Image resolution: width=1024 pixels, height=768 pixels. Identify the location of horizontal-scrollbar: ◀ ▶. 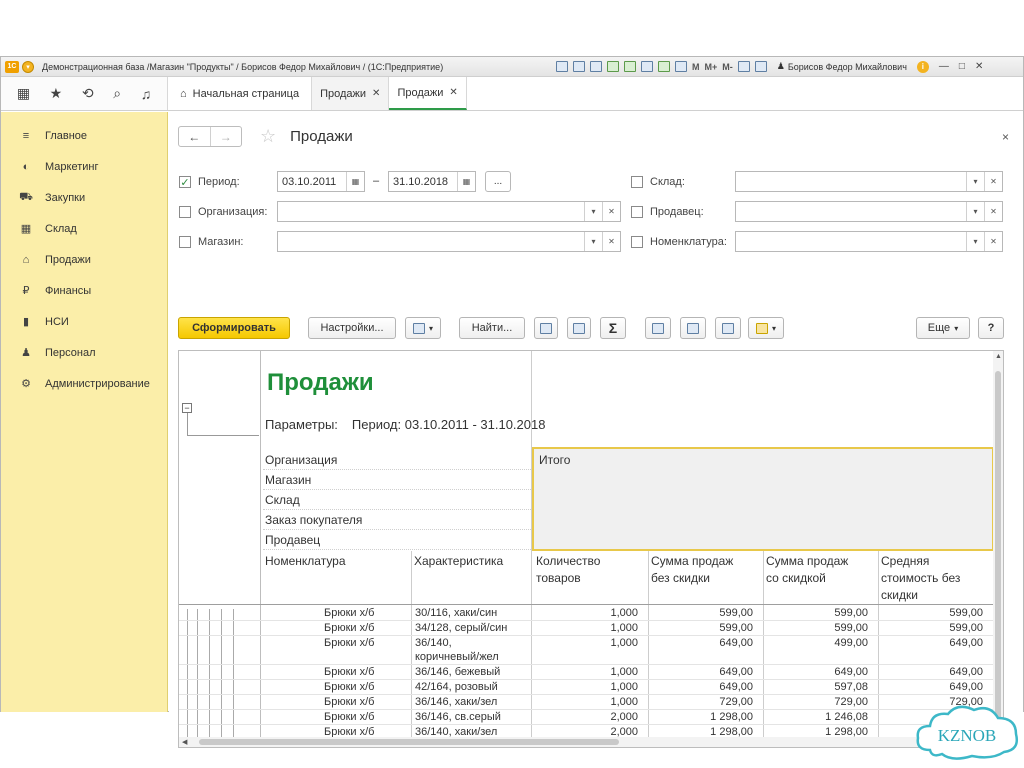
(587, 742).